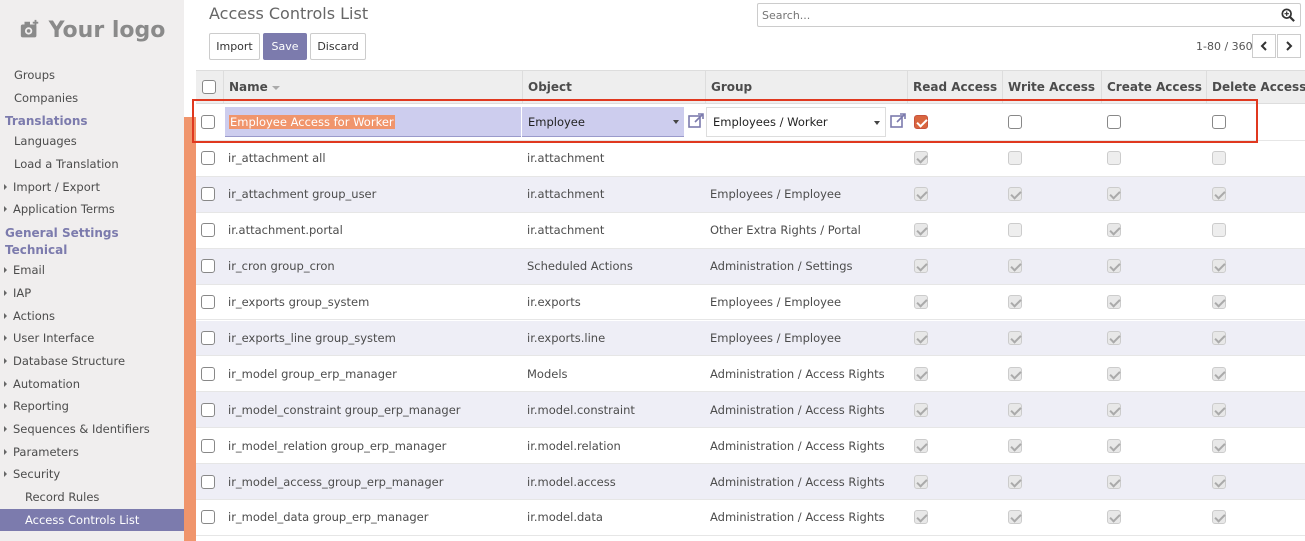 The height and width of the screenshot is (541, 1305). What do you see at coordinates (566, 158) in the screenshot?
I see `cell-object: ir.attachment` at bounding box center [566, 158].